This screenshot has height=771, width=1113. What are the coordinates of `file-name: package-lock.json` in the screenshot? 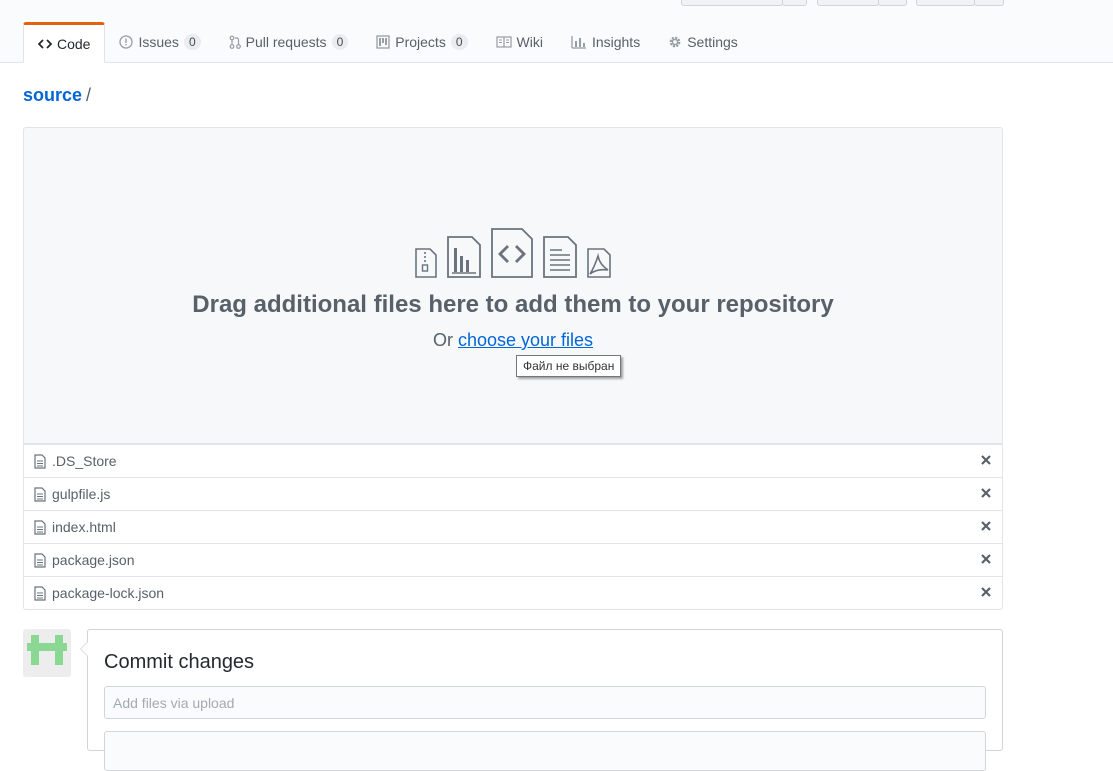 It's located at (108, 593).